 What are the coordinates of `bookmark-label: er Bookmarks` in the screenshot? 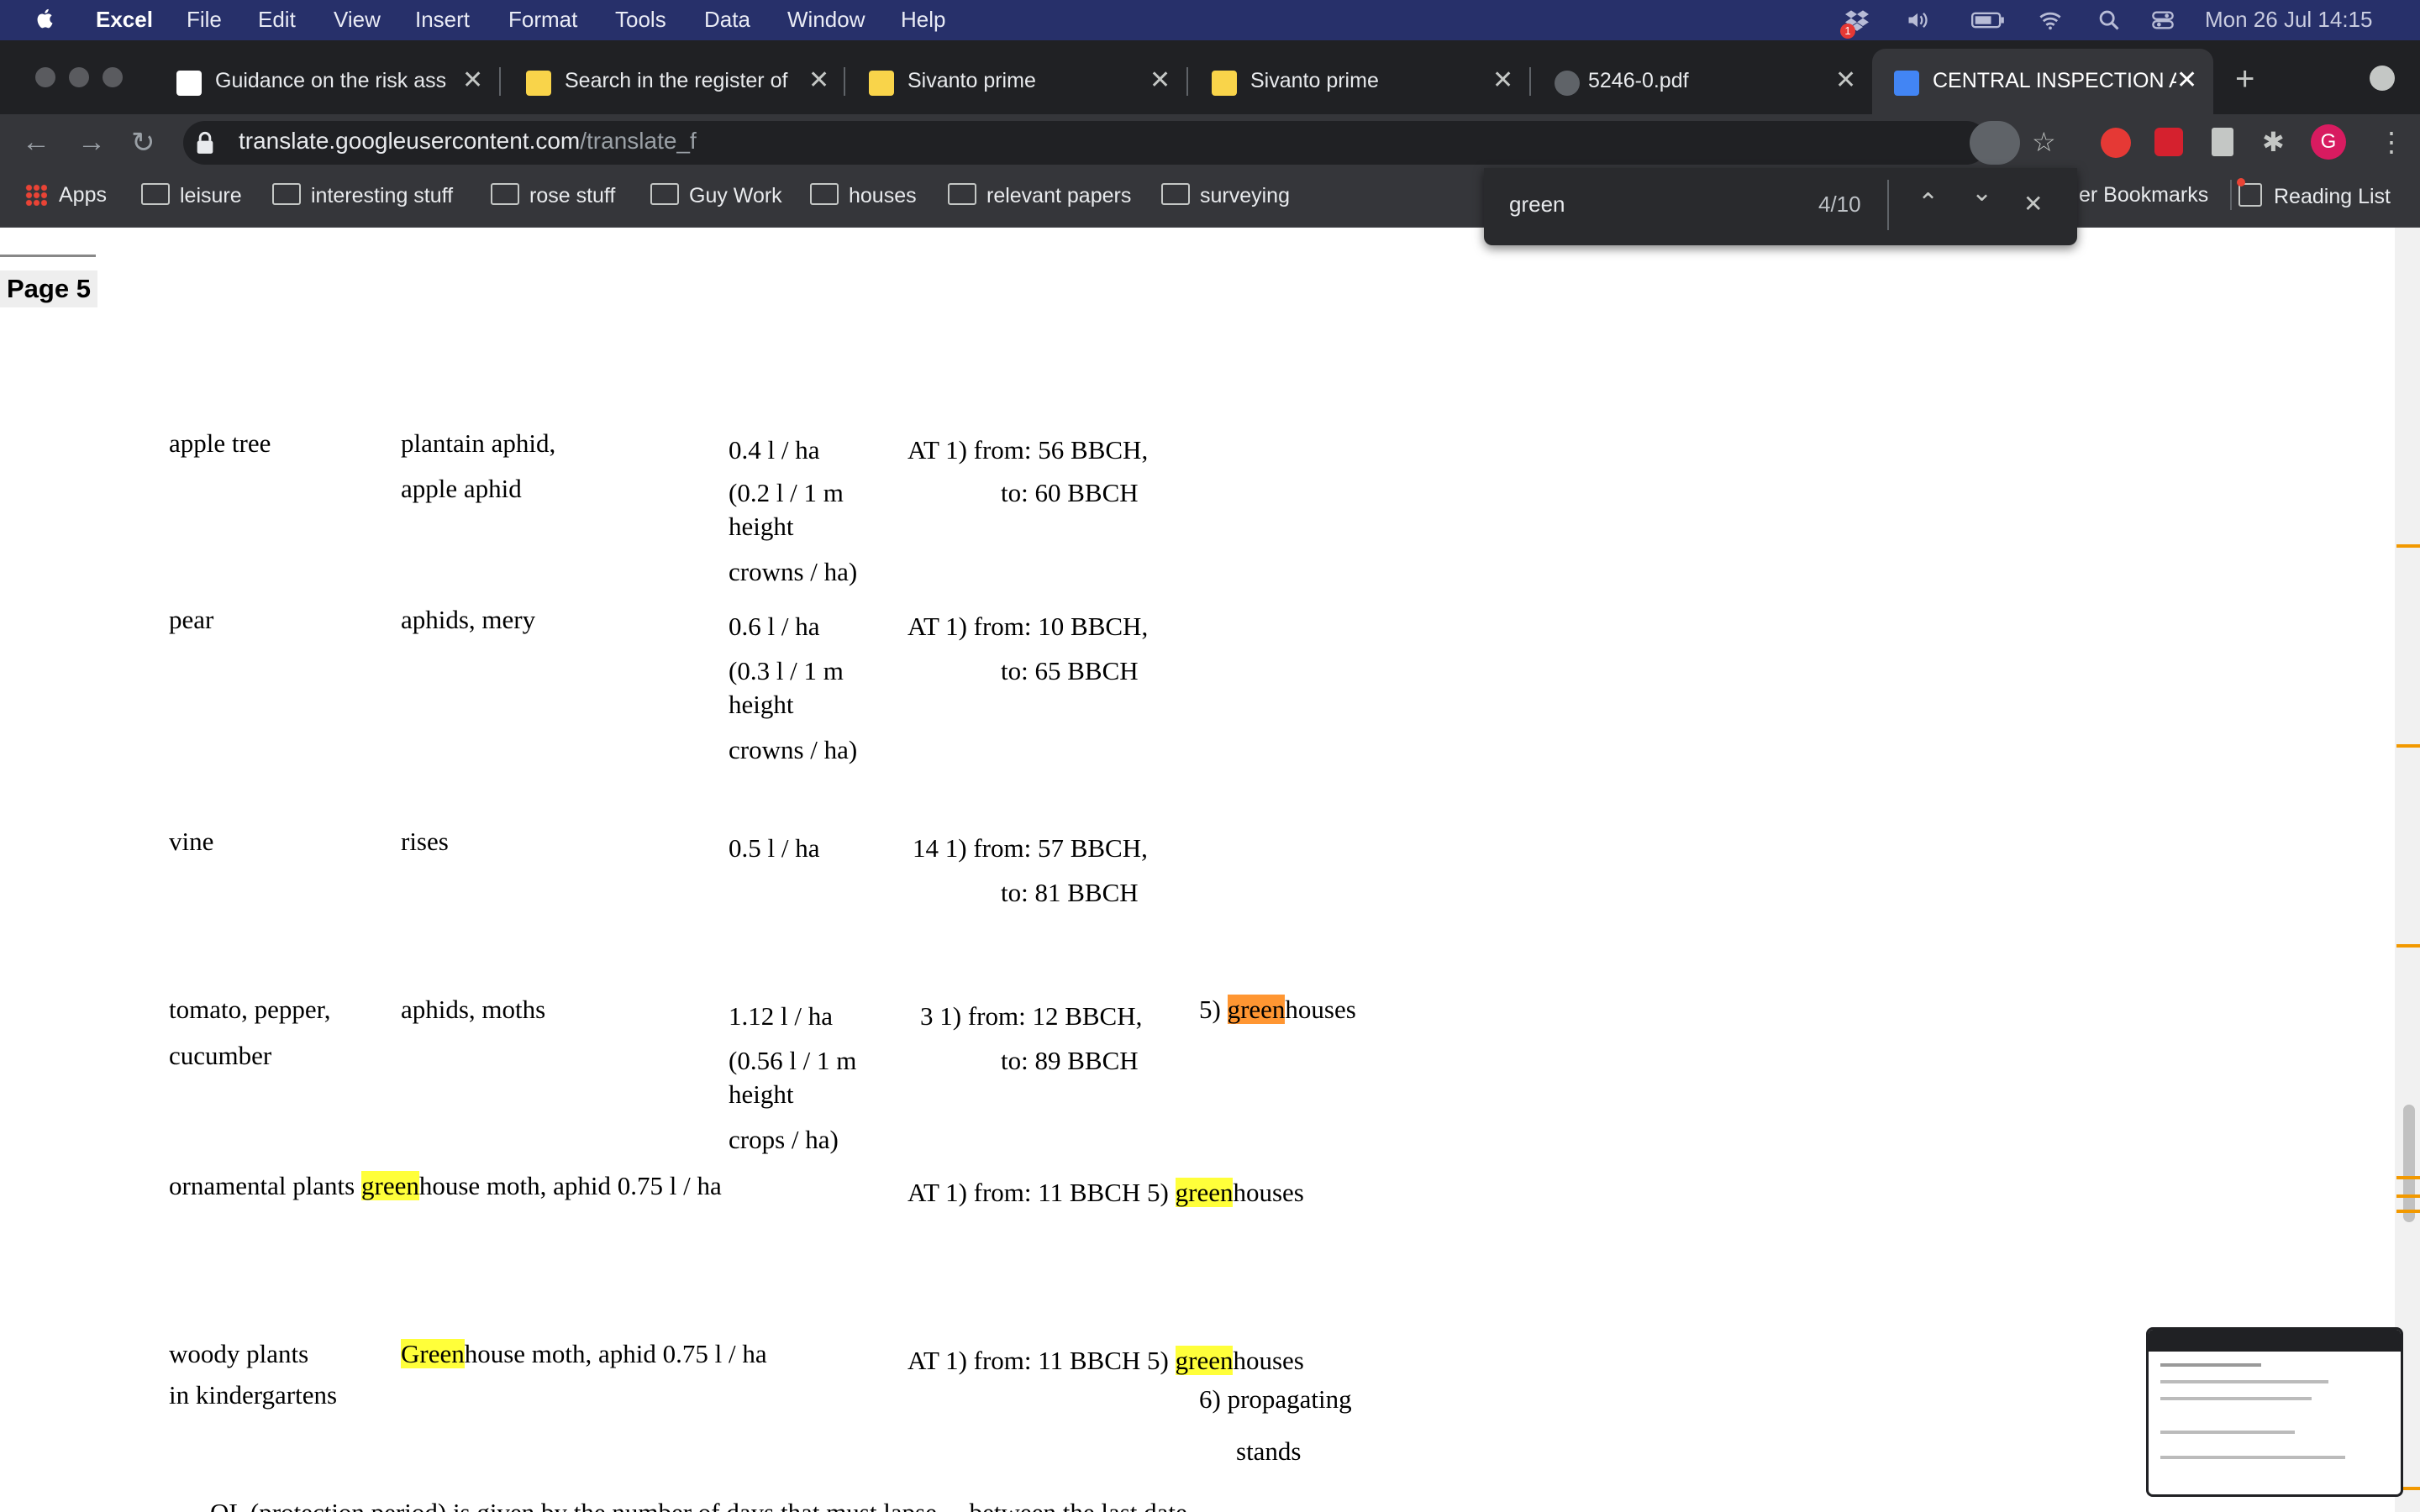 It's located at (2144, 195).